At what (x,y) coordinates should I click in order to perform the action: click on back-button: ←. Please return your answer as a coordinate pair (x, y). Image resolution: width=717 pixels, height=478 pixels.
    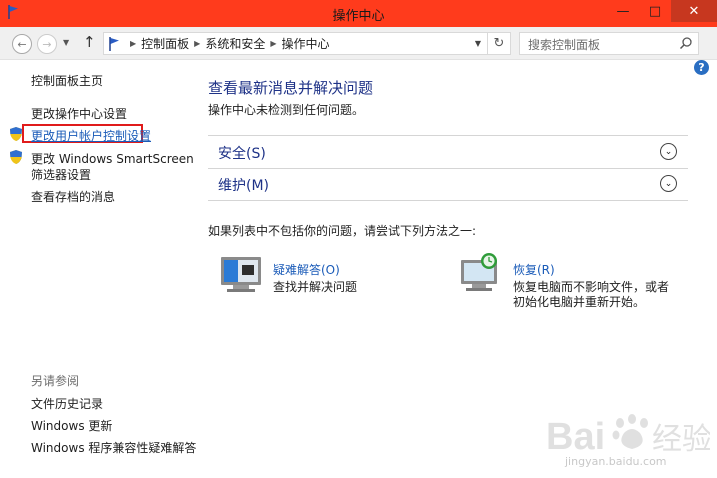
    Looking at the image, I should click on (22, 44).